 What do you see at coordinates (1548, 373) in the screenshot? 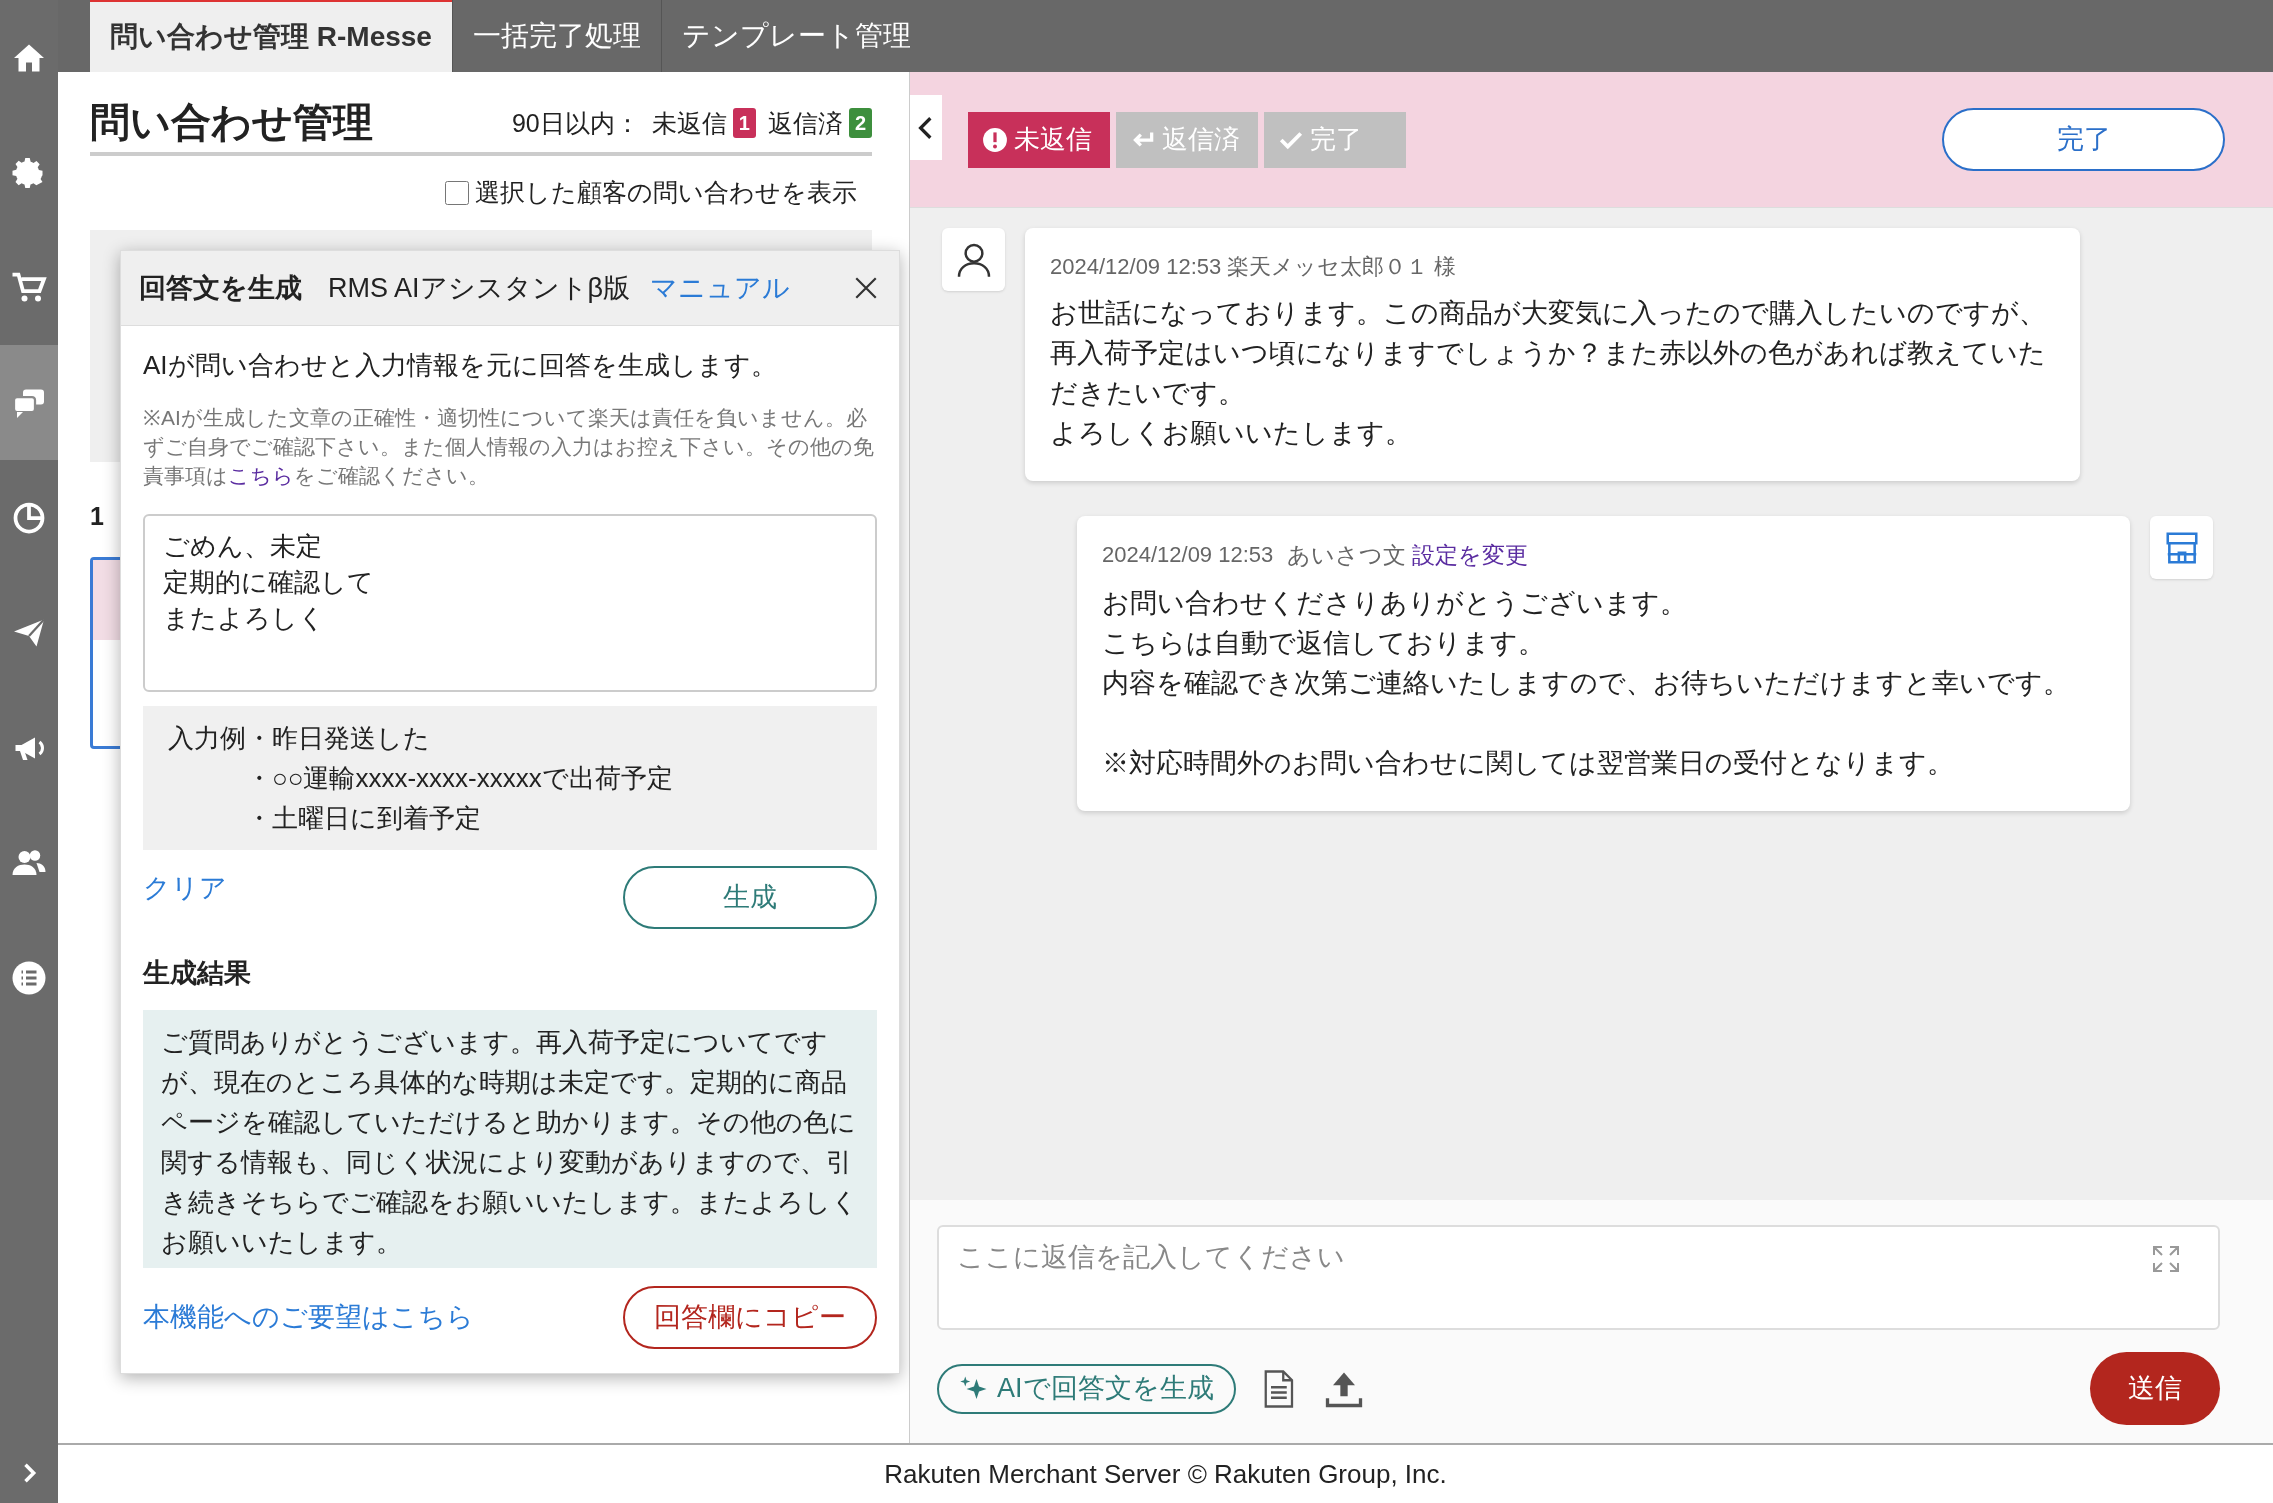
I see `message-line: 再入荷予定はいつ頃になりますでしょうか？また赤以外の色があれば教えていただきたいです。` at bounding box center [1548, 373].